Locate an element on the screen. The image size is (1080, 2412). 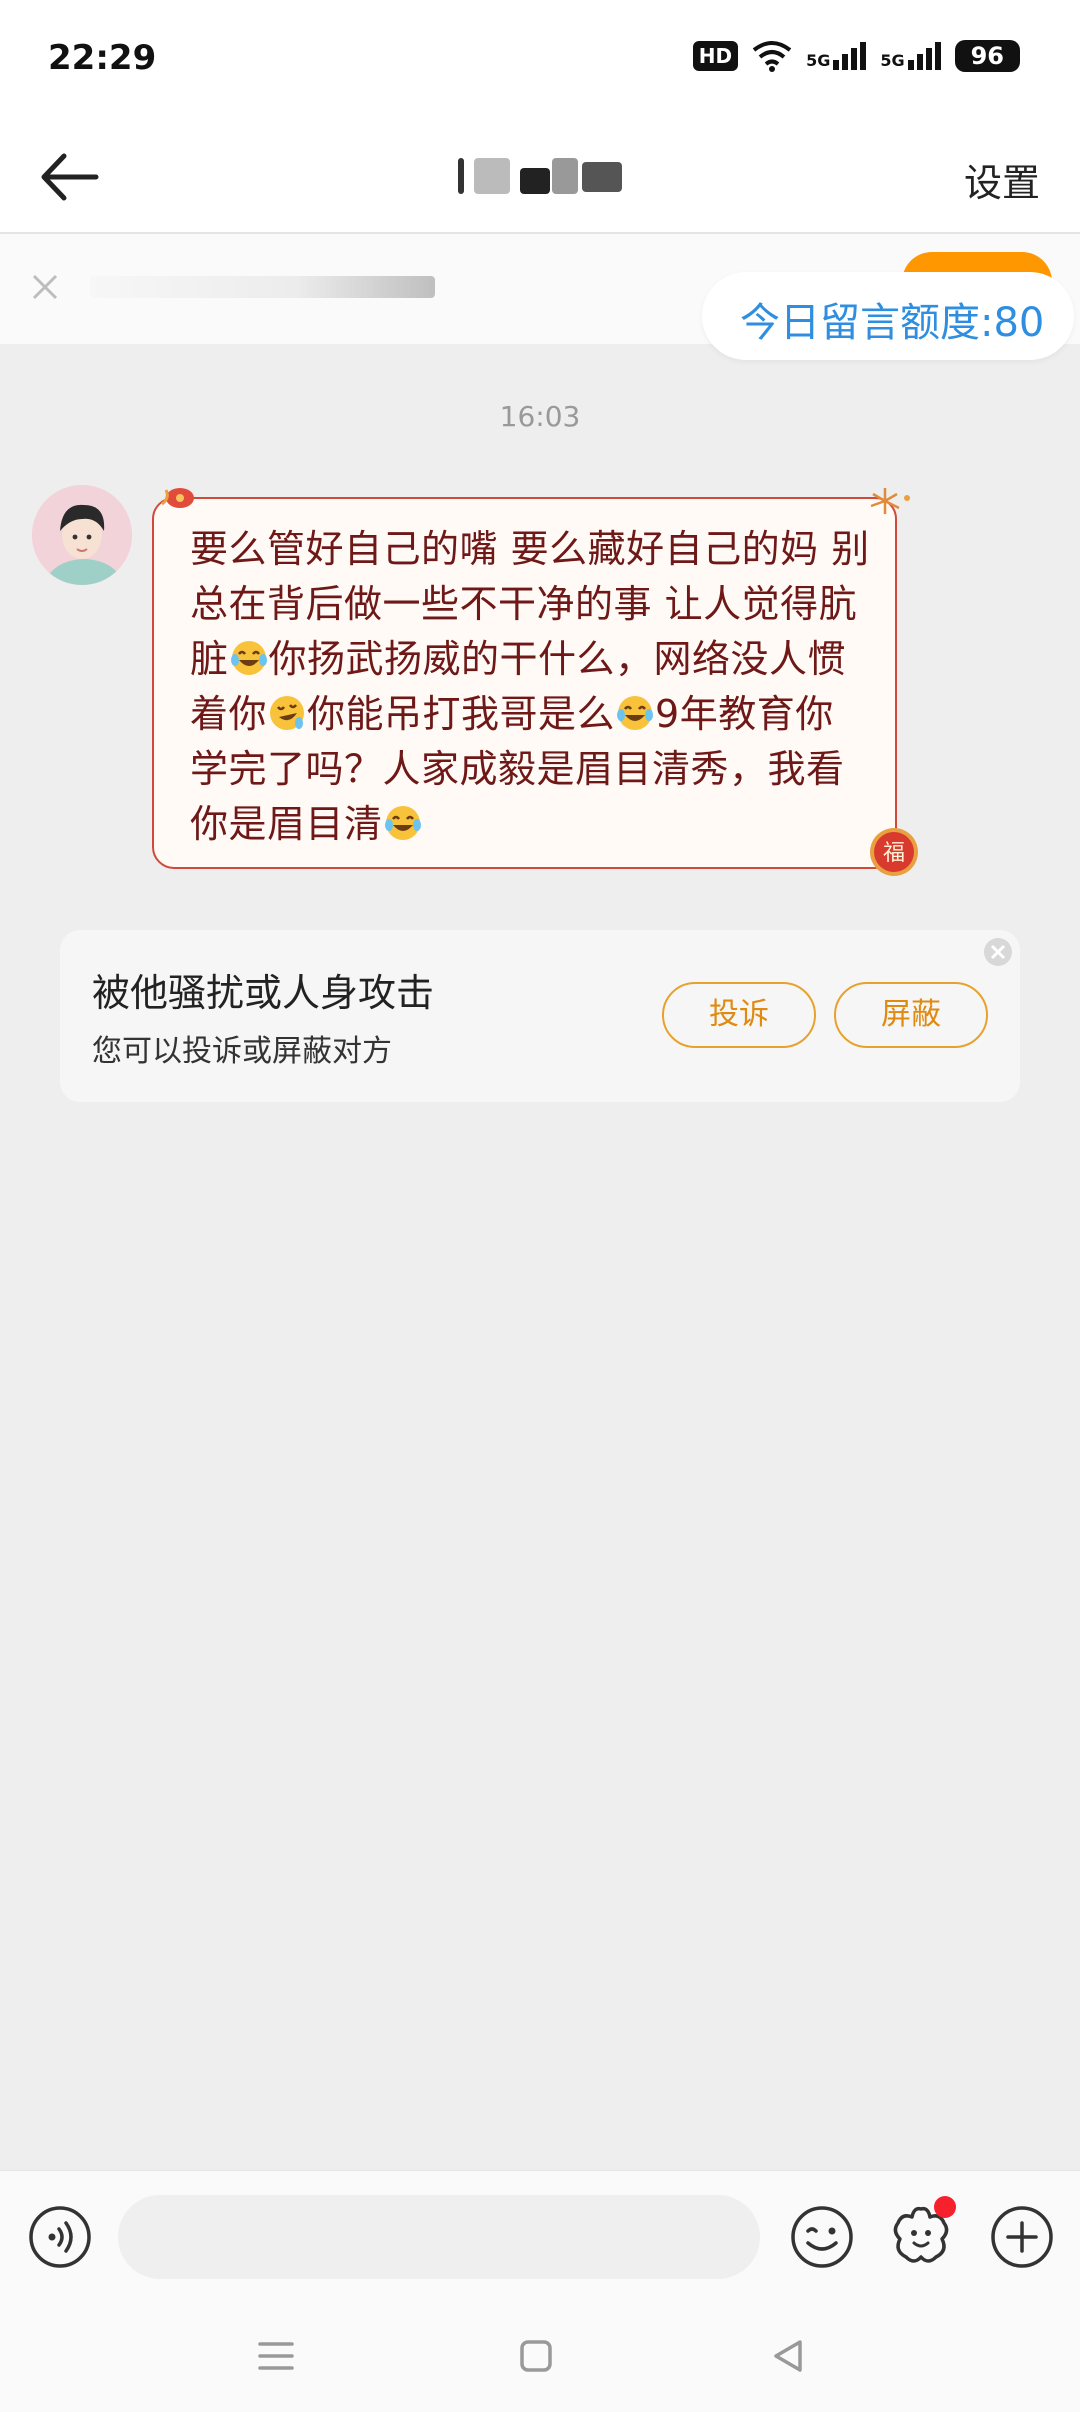
quota-text: 今日留言额度:80 is located at coordinates (892, 323).